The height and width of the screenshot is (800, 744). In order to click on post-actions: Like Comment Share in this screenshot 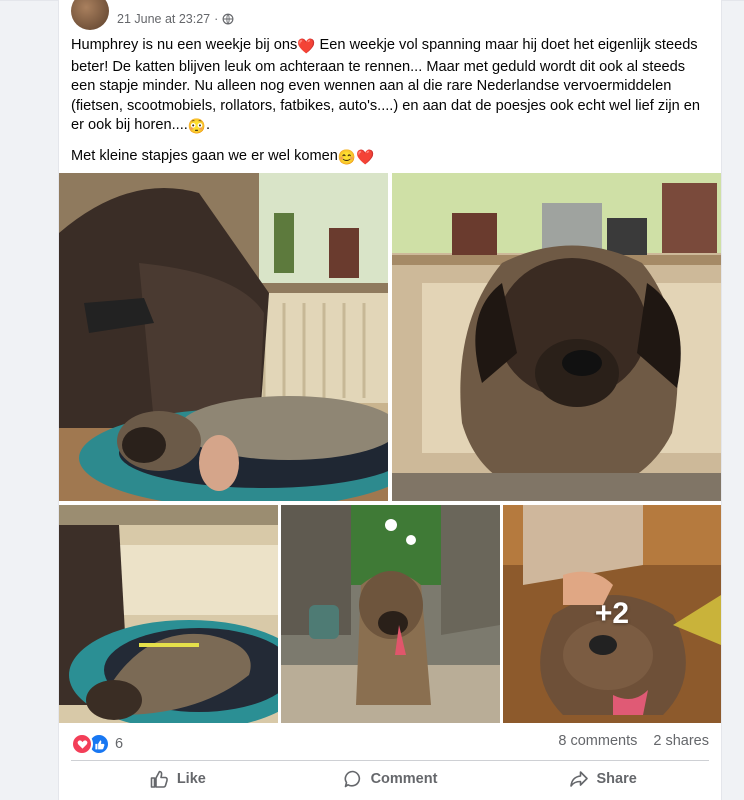, I will do `click(390, 779)`.